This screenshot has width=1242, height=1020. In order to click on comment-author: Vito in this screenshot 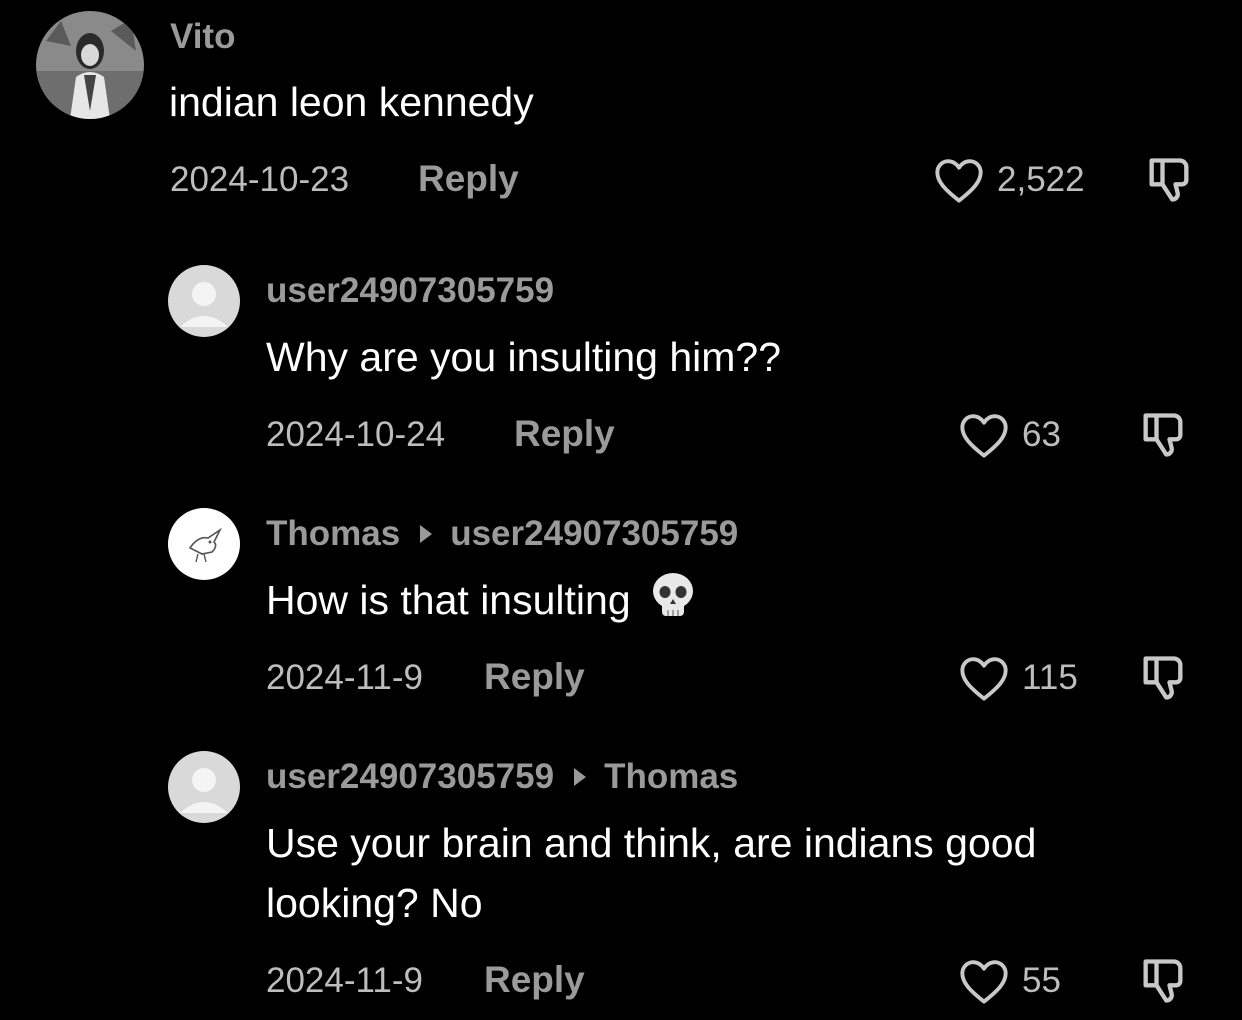, I will do `click(202, 37)`.